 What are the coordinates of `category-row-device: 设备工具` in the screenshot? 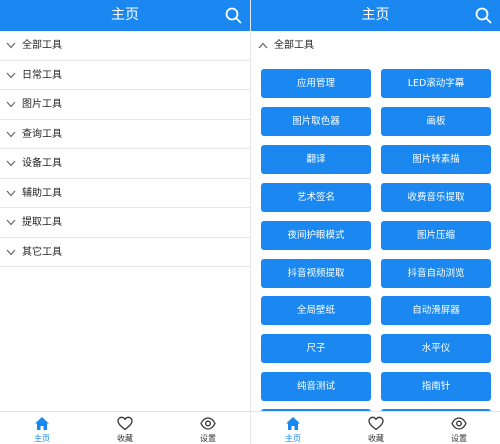 It's located at (125, 164).